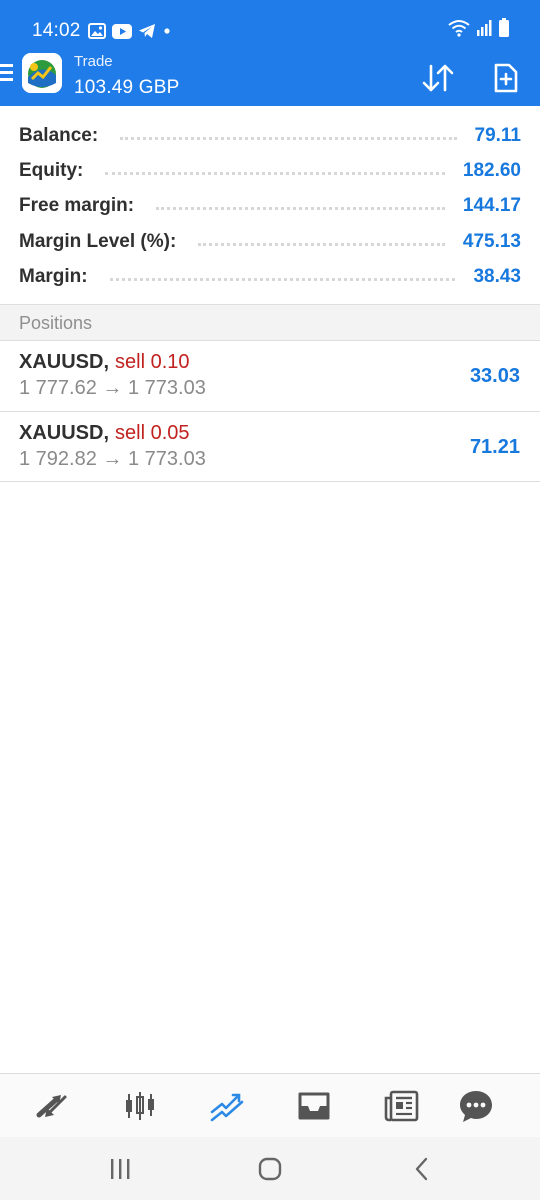 This screenshot has height=1200, width=540. I want to click on position-side: sell 0.05, so click(152, 432).